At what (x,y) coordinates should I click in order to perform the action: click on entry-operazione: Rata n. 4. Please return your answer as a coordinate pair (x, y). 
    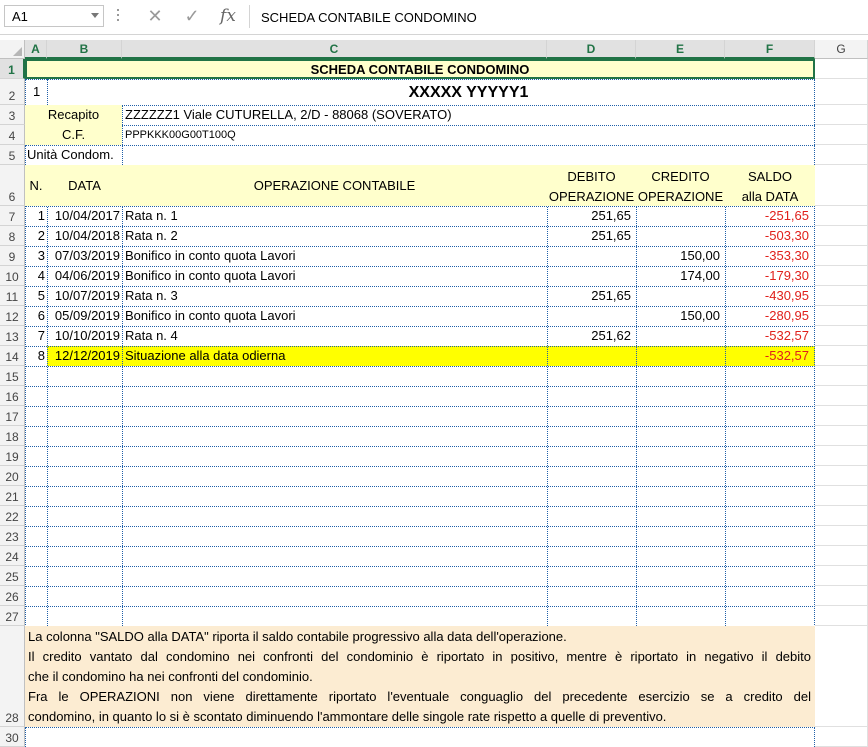
    Looking at the image, I should click on (335, 336).